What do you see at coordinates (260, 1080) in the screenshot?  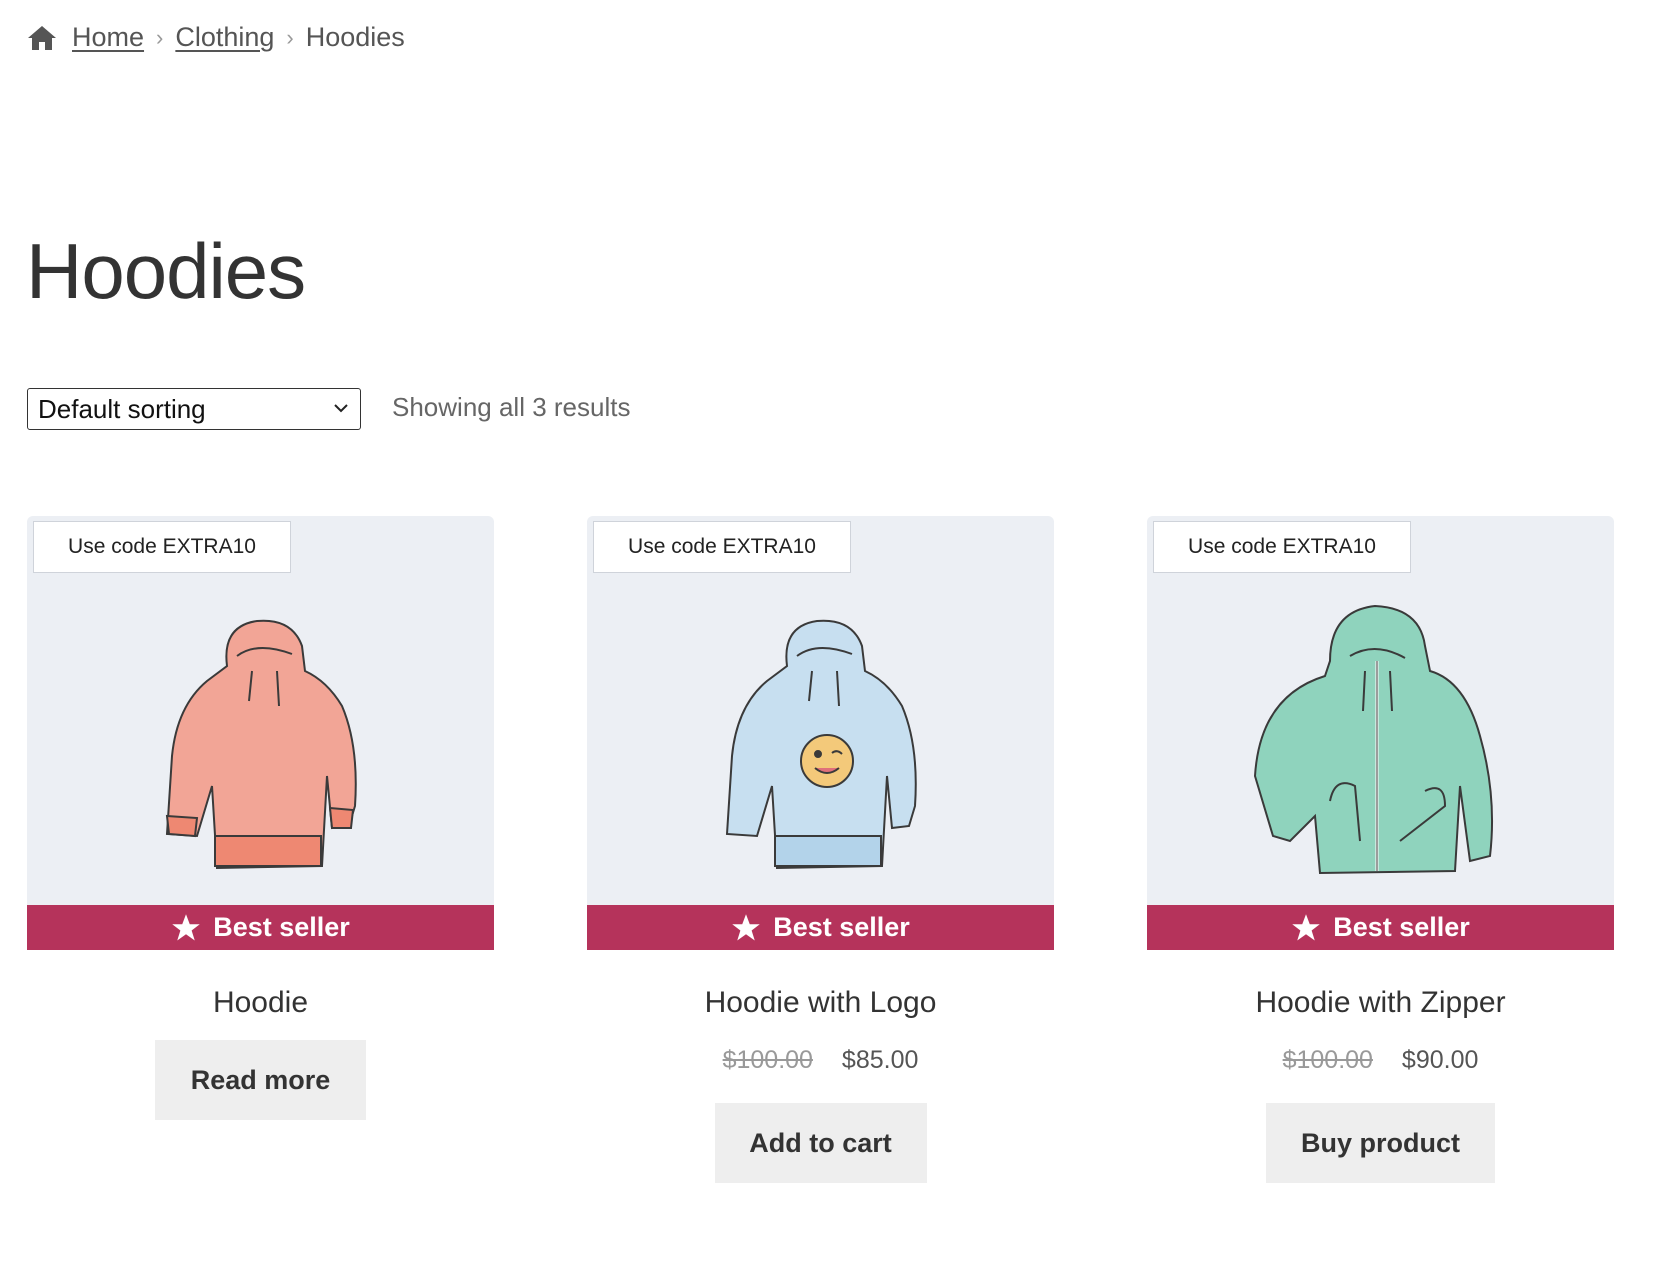 I see `read-more-button: Read more` at bounding box center [260, 1080].